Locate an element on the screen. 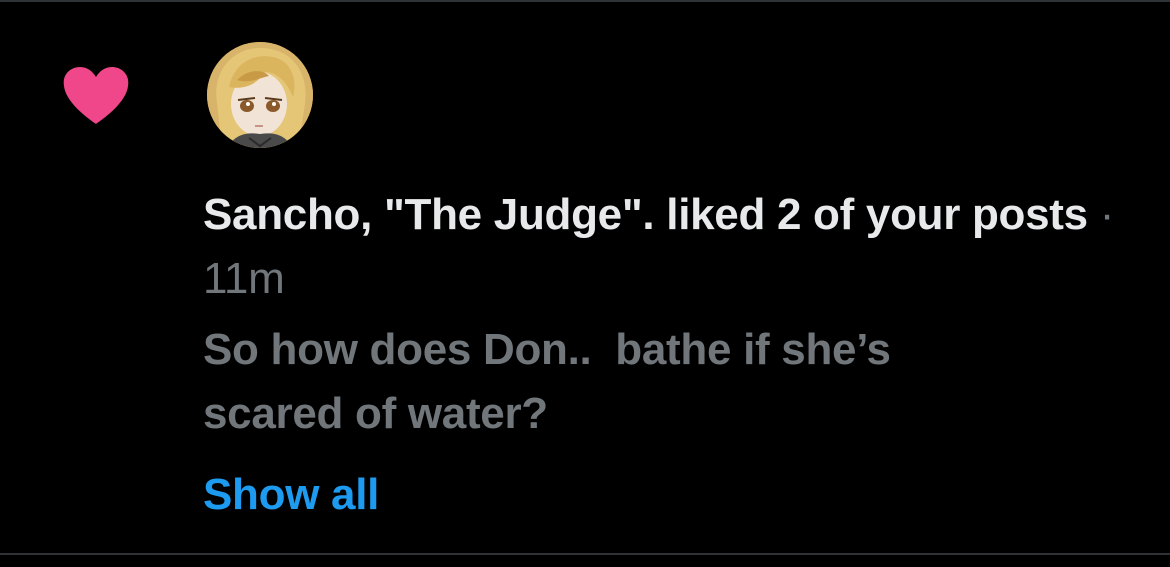  avatar-image is located at coordinates (260, 95).